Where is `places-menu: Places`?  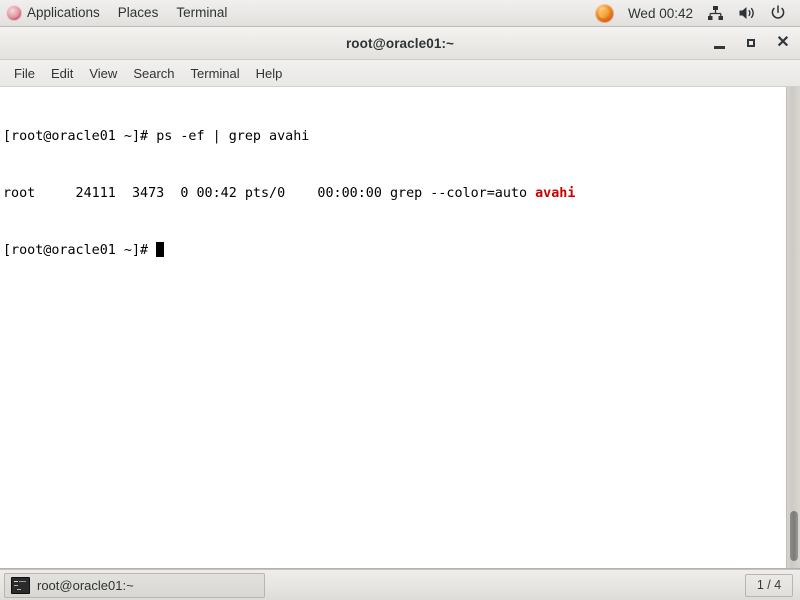
places-menu: Places is located at coordinates (138, 13).